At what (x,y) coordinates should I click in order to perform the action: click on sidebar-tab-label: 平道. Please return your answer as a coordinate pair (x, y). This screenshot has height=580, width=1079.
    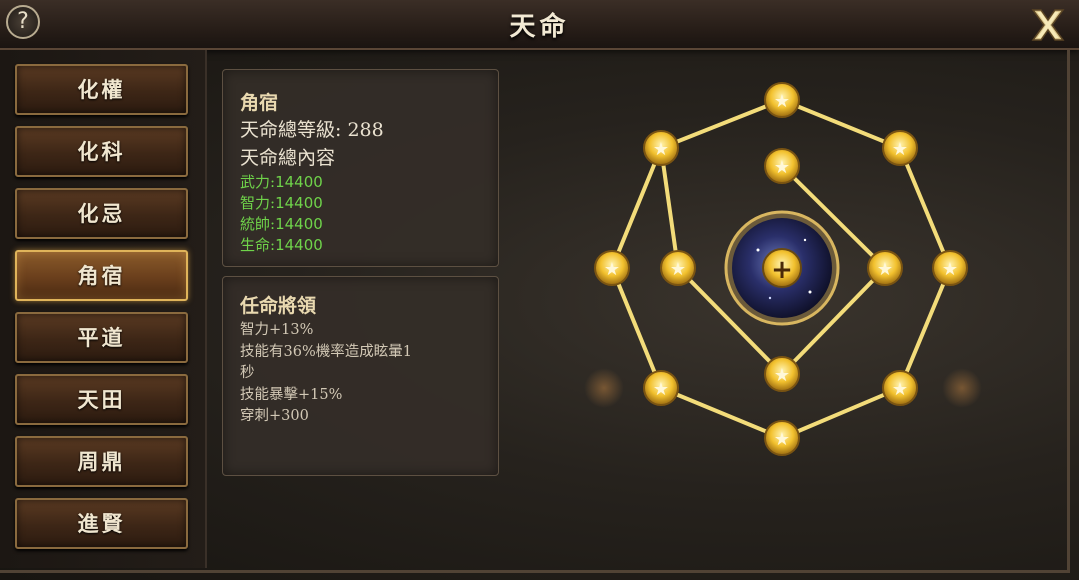
    Looking at the image, I should click on (101, 337).